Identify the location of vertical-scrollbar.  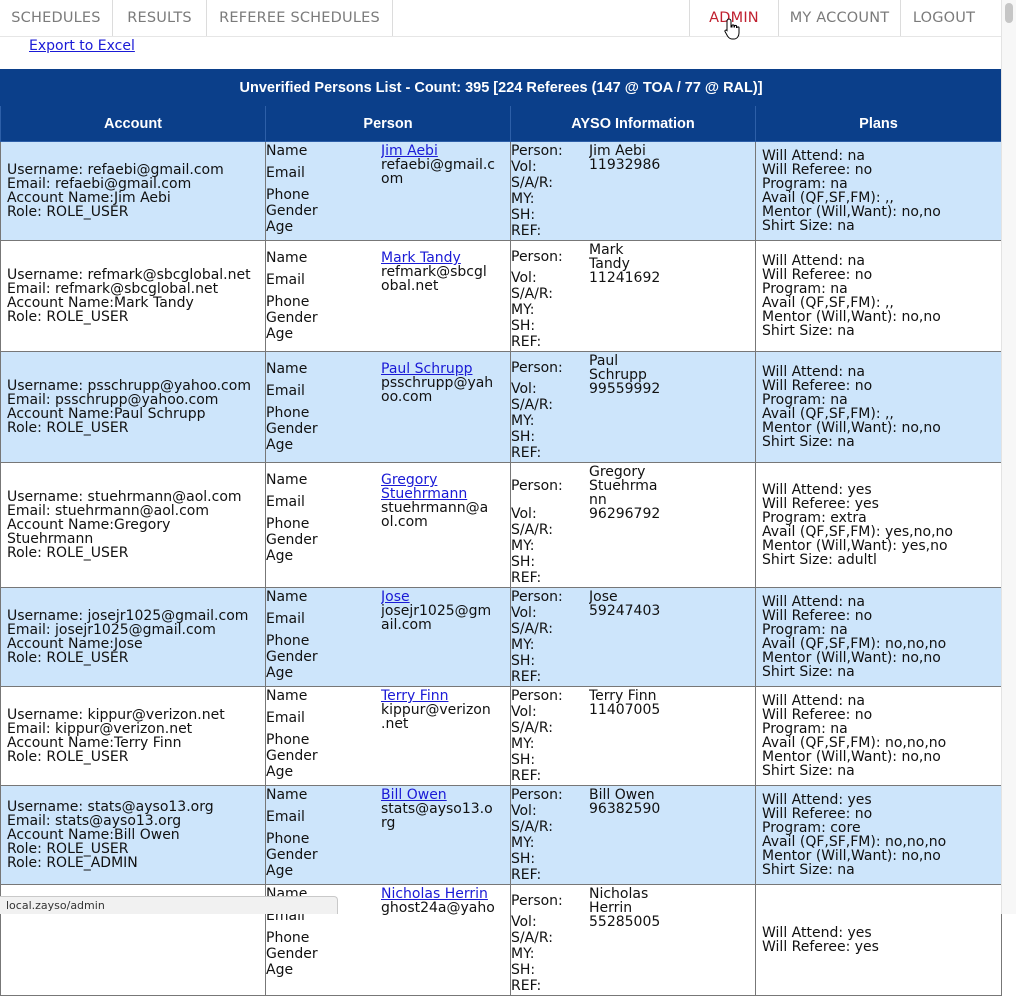
(1008, 457).